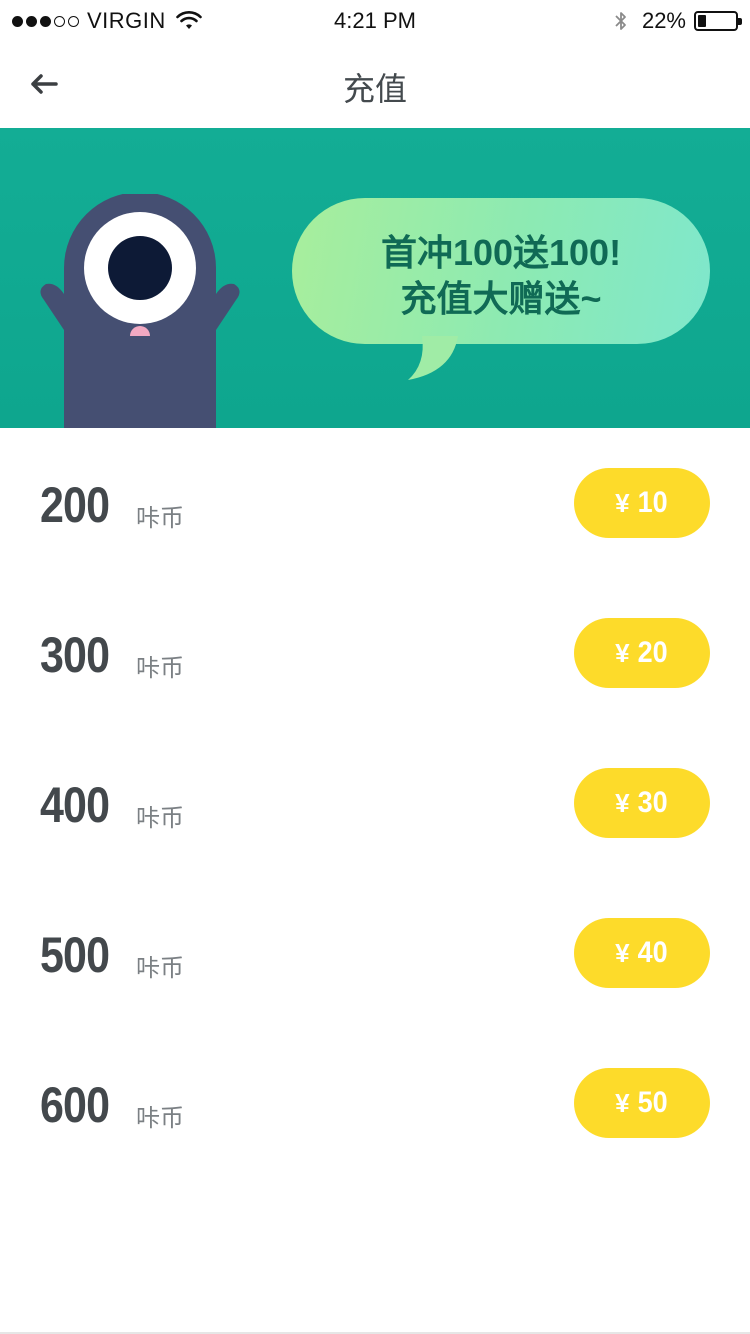 The width and height of the screenshot is (750, 1334). I want to click on battery-icon, so click(718, 21).